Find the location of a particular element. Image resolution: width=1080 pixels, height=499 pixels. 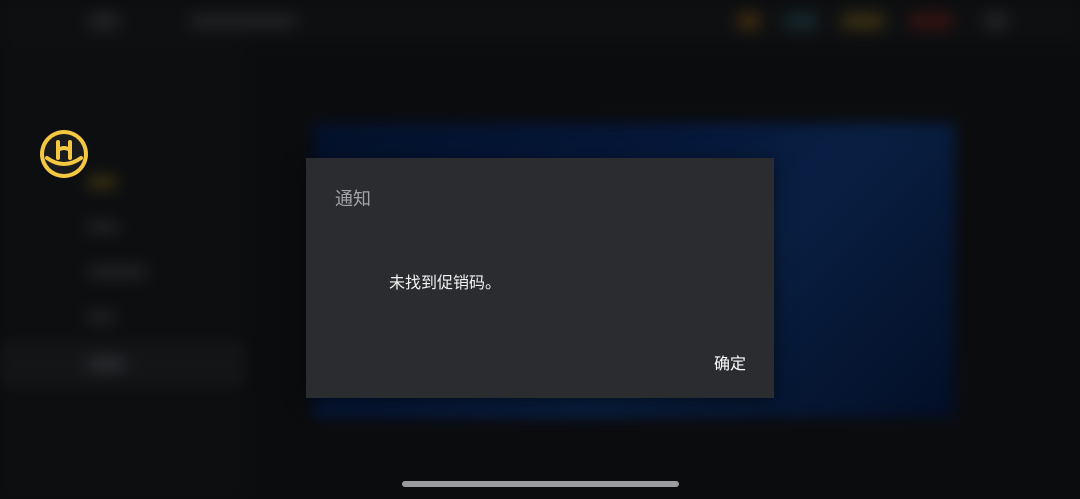

dialog-title: 通知 is located at coordinates (353, 199).